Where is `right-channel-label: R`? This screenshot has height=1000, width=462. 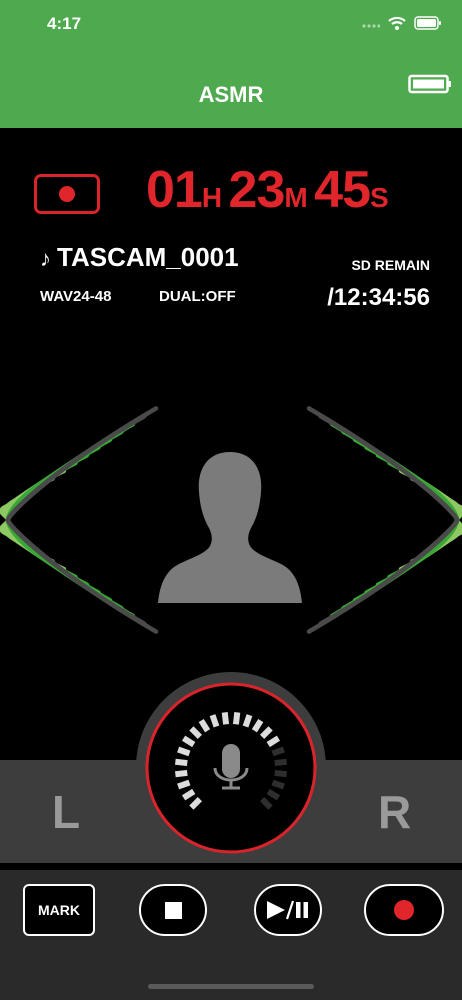
right-channel-label: R is located at coordinates (395, 812).